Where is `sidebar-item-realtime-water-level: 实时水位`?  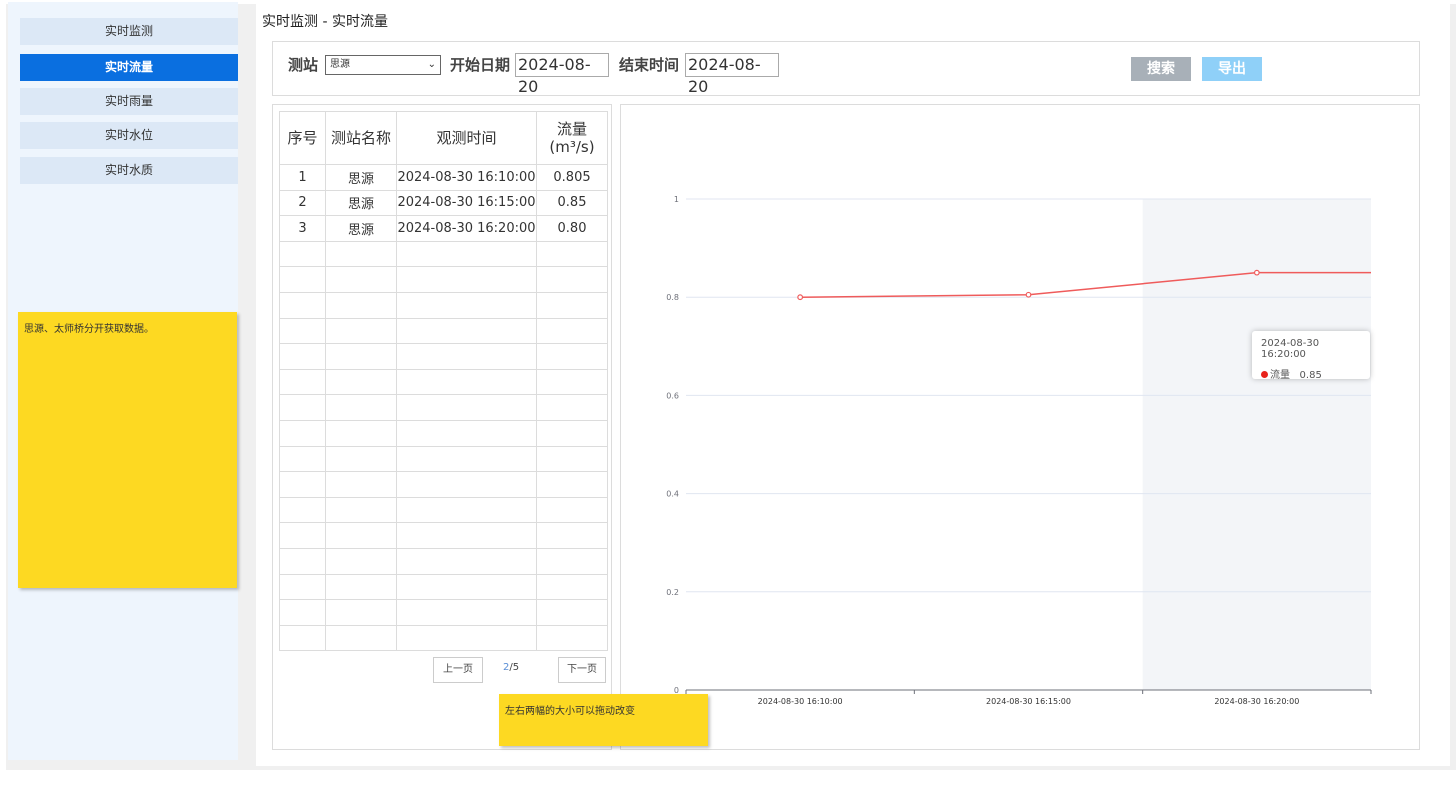
sidebar-item-realtime-water-level: 实时水位 is located at coordinates (129, 135).